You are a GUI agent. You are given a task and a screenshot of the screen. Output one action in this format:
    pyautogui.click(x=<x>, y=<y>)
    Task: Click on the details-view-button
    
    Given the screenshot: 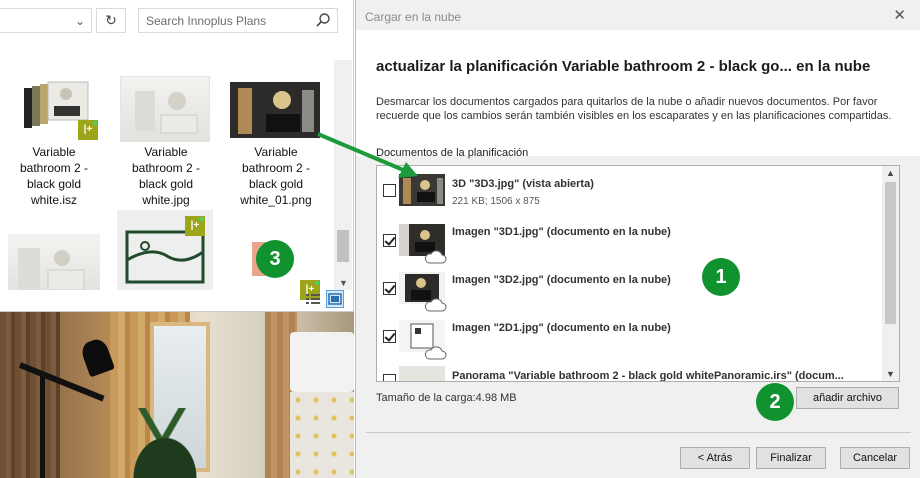 What is the action you would take?
    pyautogui.click(x=313, y=299)
    